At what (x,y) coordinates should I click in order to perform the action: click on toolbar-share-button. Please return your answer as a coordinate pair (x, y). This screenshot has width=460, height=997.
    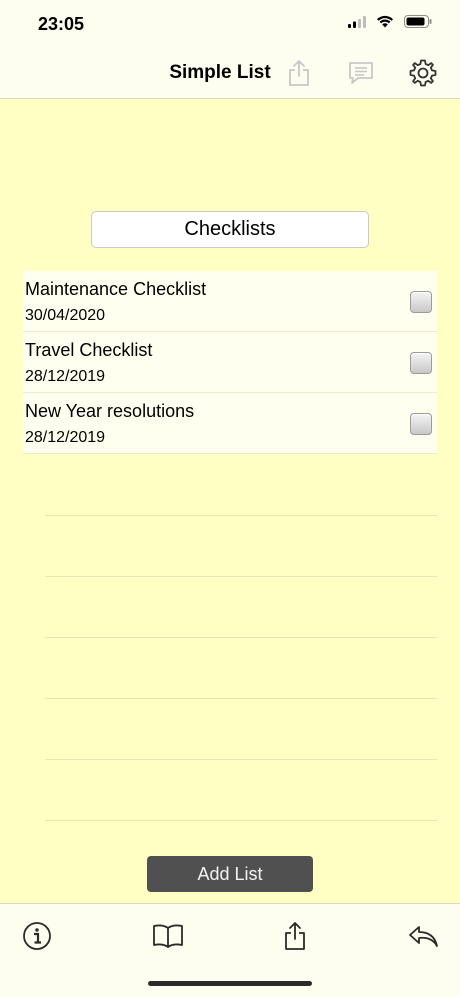
    Looking at the image, I should click on (295, 936).